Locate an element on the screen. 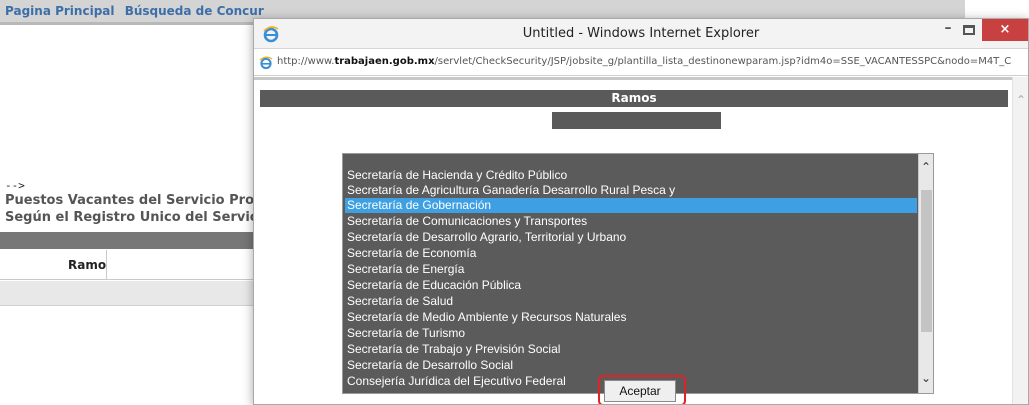 Image resolution: width=1029 pixels, height=405 pixels. list-item: Secretaría de Hacienda y Crédito Público is located at coordinates (631, 175).